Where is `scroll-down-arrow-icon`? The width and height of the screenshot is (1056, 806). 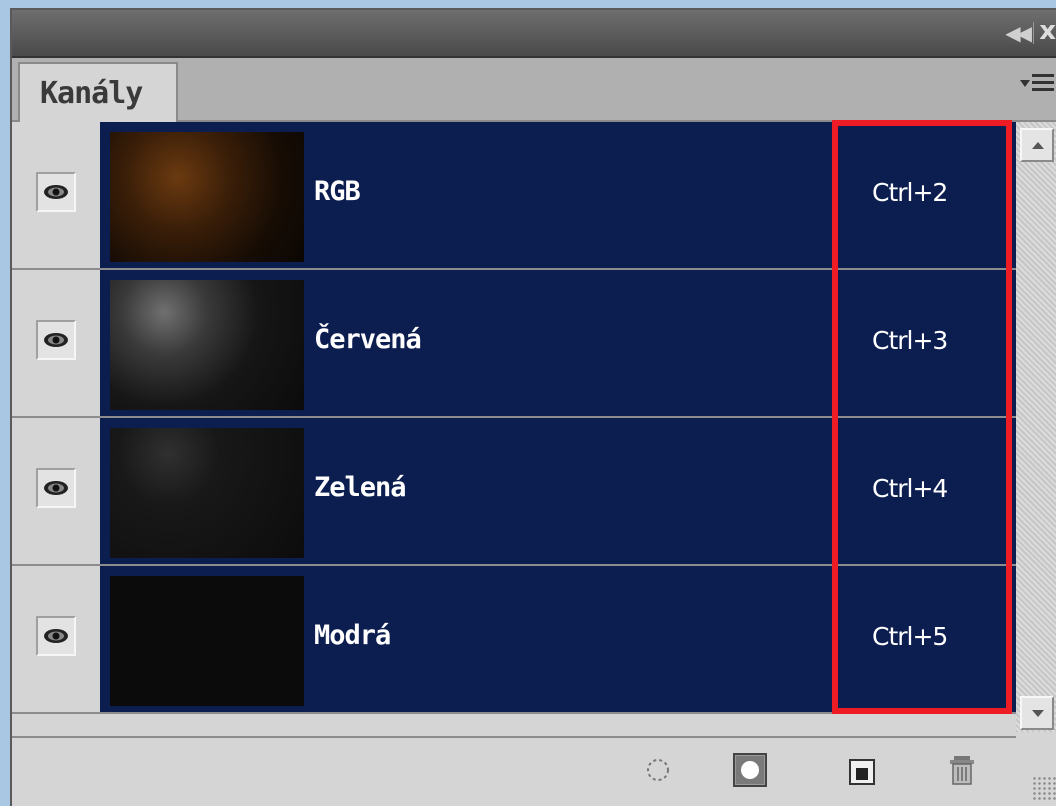 scroll-down-arrow-icon is located at coordinates (1037, 713).